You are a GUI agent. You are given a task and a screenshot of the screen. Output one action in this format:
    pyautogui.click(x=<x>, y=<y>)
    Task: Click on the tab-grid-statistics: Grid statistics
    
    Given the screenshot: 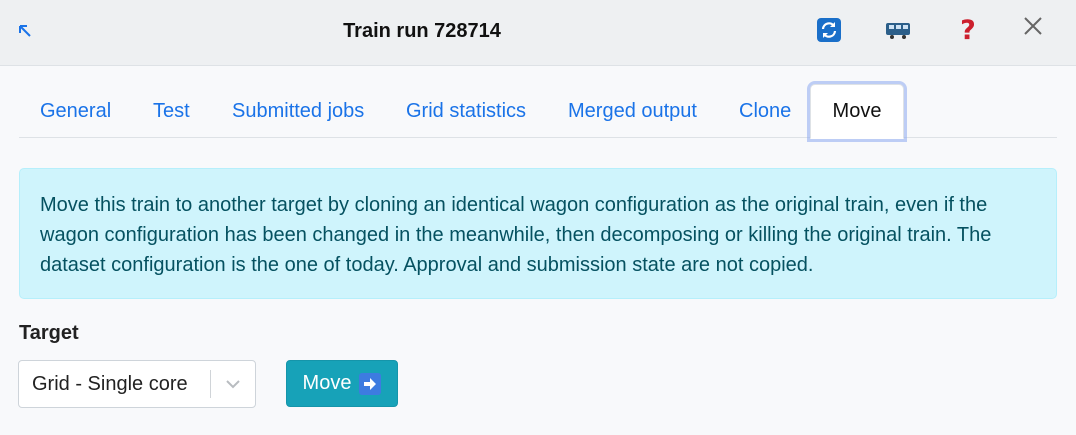 What is the action you would take?
    pyautogui.click(x=466, y=111)
    